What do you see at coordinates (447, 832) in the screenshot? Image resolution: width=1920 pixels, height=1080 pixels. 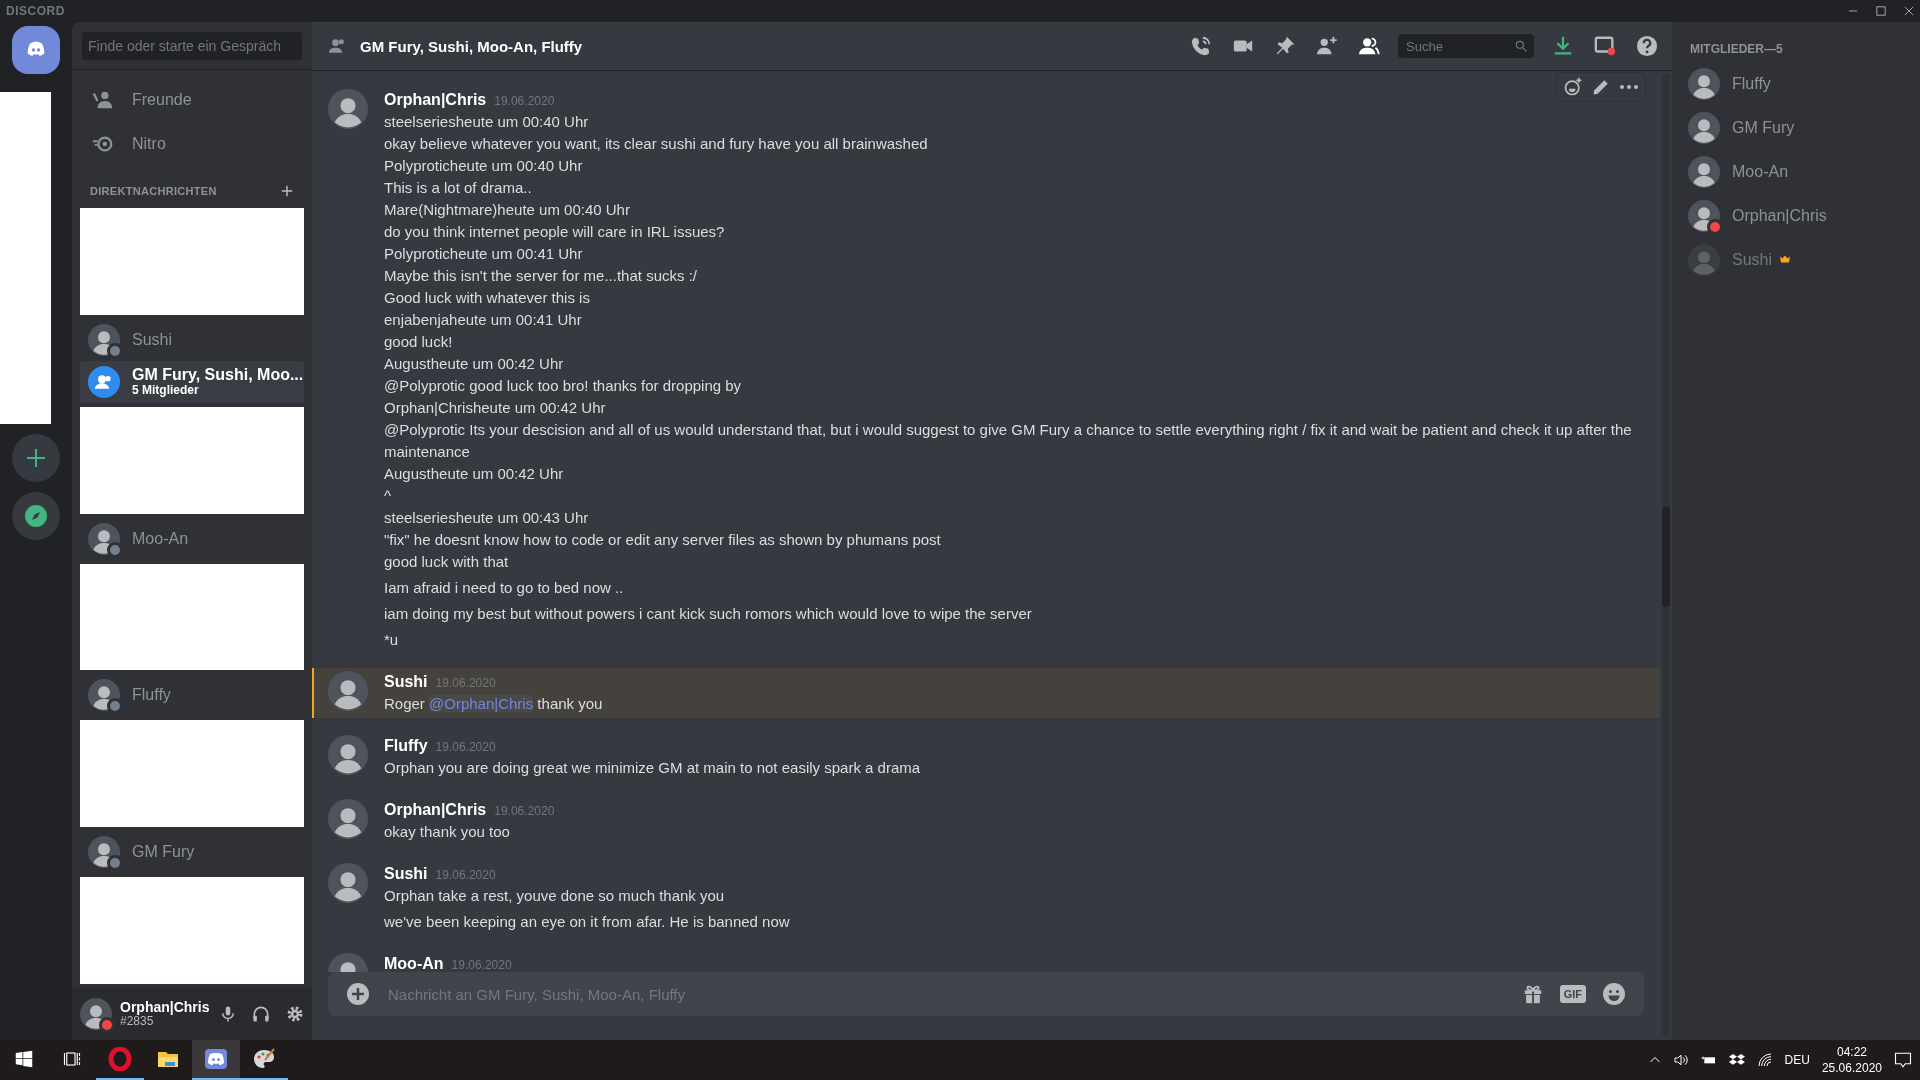 I see `message-text: okay thank you too` at bounding box center [447, 832].